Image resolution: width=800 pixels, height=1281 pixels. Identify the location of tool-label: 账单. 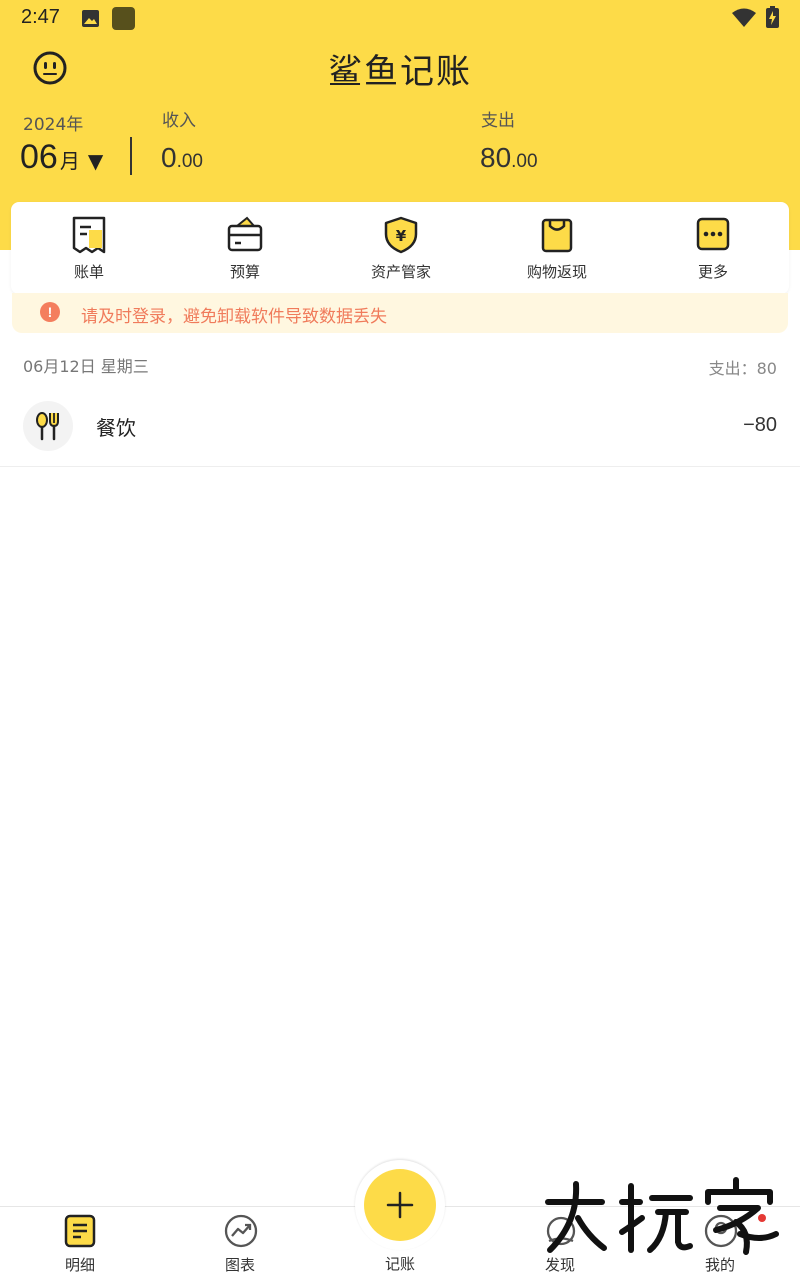
(88, 272).